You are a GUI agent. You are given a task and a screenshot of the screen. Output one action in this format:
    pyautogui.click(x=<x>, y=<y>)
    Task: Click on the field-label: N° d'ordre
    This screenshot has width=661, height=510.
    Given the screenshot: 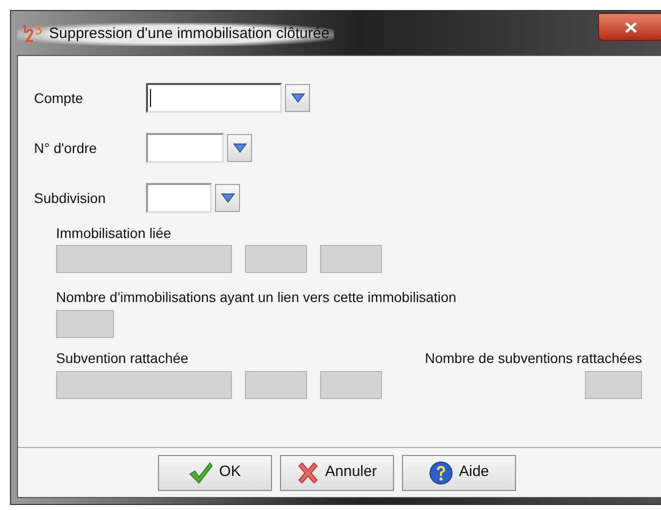 What is the action you would take?
    pyautogui.click(x=66, y=148)
    